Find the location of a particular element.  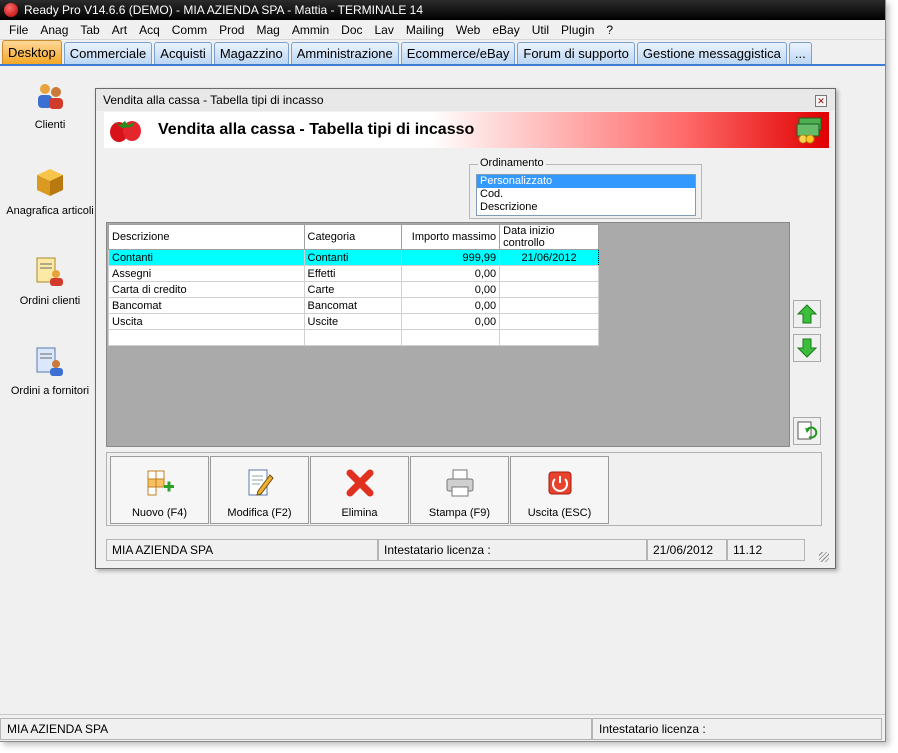

refresh-button is located at coordinates (807, 431).